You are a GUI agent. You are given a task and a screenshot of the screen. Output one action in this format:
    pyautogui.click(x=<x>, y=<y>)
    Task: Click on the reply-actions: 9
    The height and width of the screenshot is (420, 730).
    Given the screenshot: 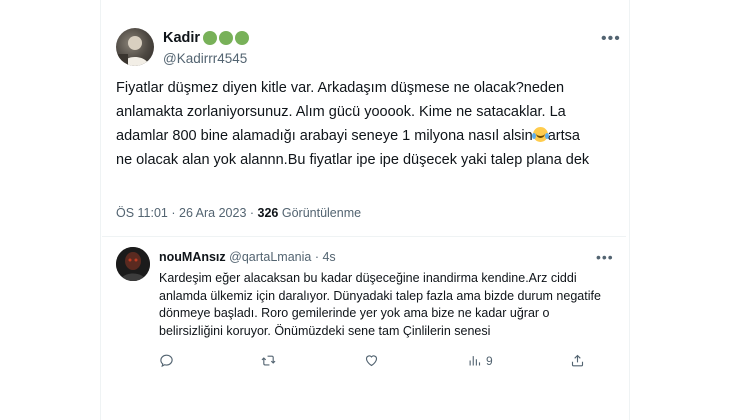 What is the action you would take?
    pyautogui.click(x=384, y=361)
    